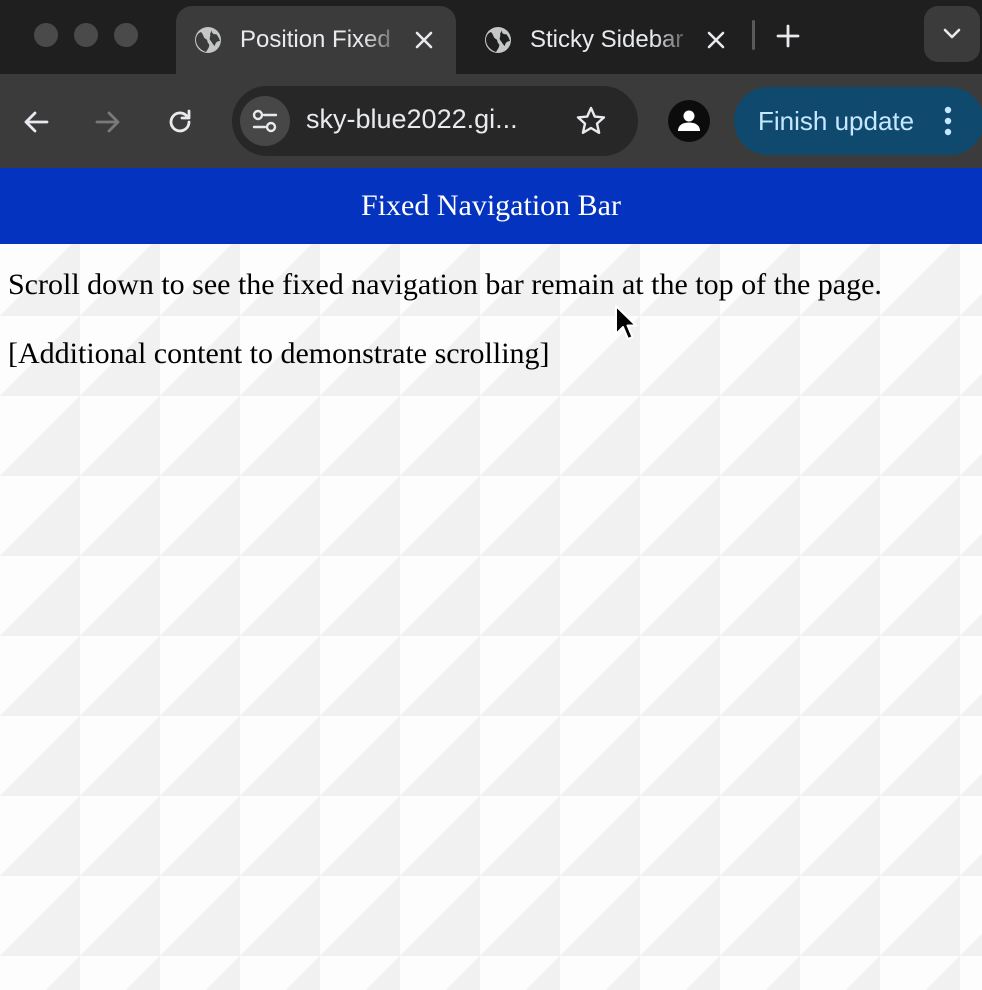 The height and width of the screenshot is (990, 982). I want to click on tab-sticky-sidebar: Sticky Sidebar, so click(607, 40).